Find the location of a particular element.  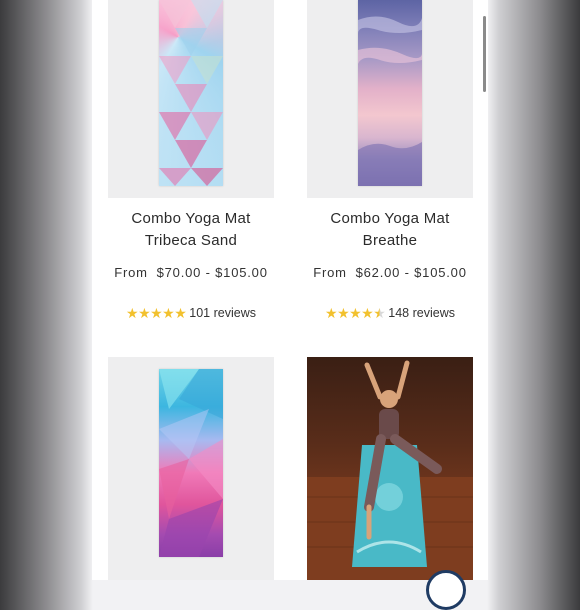

triangle-pattern is located at coordinates (191, 93).